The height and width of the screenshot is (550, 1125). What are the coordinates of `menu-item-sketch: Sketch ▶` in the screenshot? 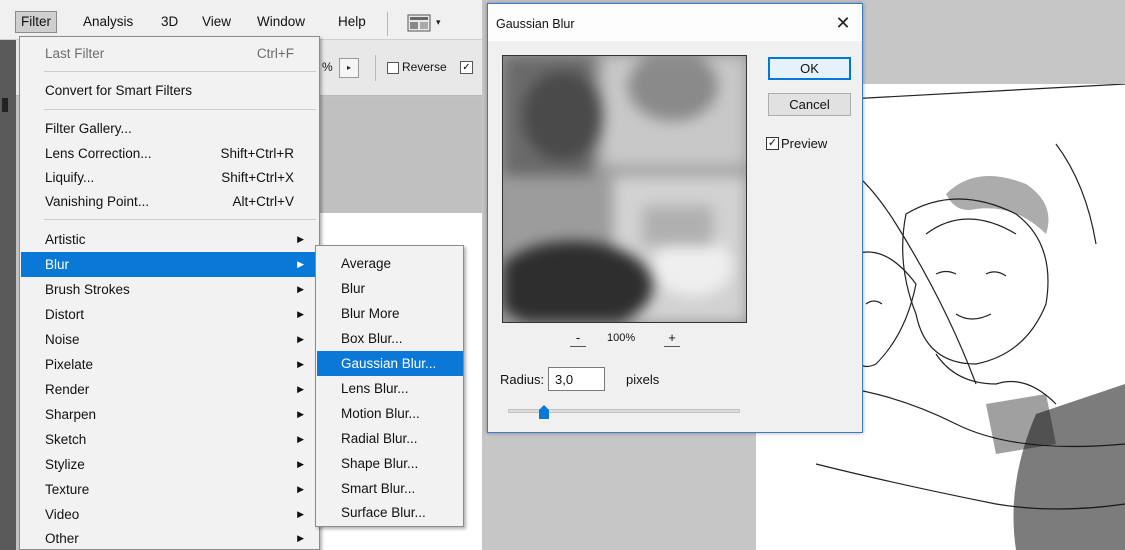 It's located at (169, 439).